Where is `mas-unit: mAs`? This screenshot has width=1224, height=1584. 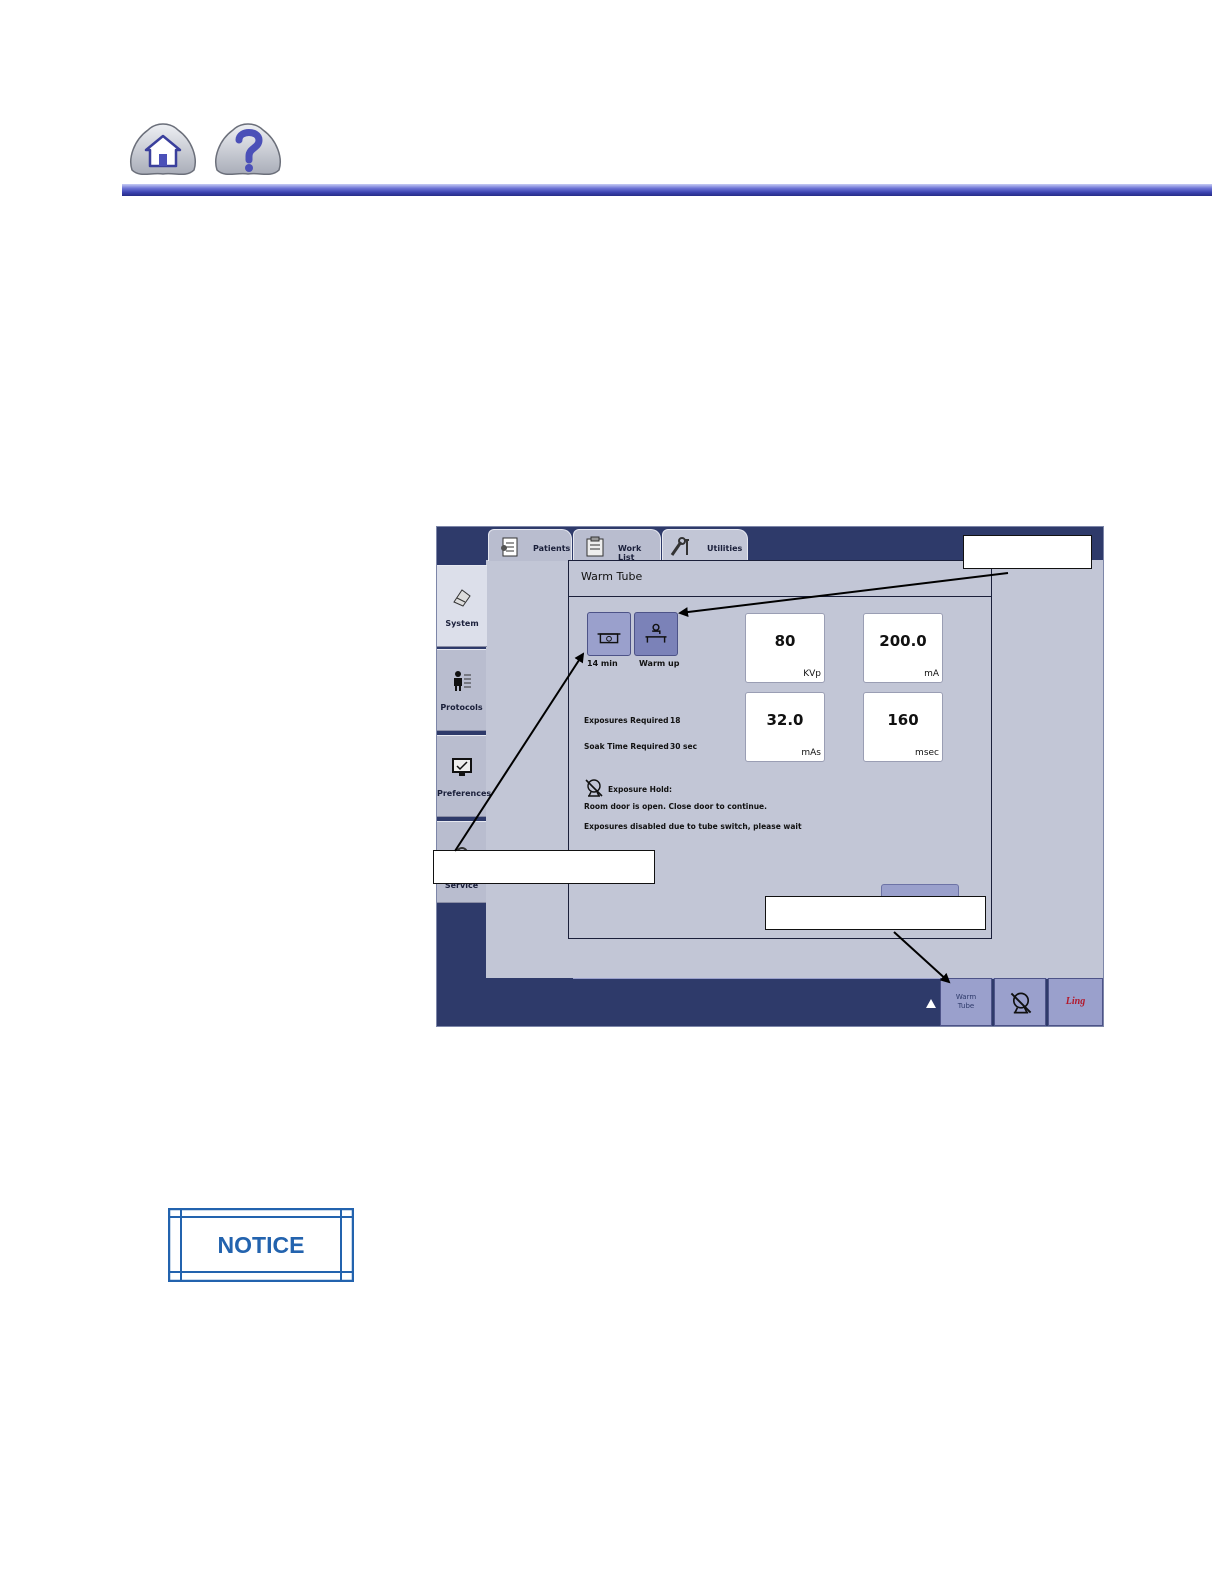 mas-unit: mAs is located at coordinates (811, 753).